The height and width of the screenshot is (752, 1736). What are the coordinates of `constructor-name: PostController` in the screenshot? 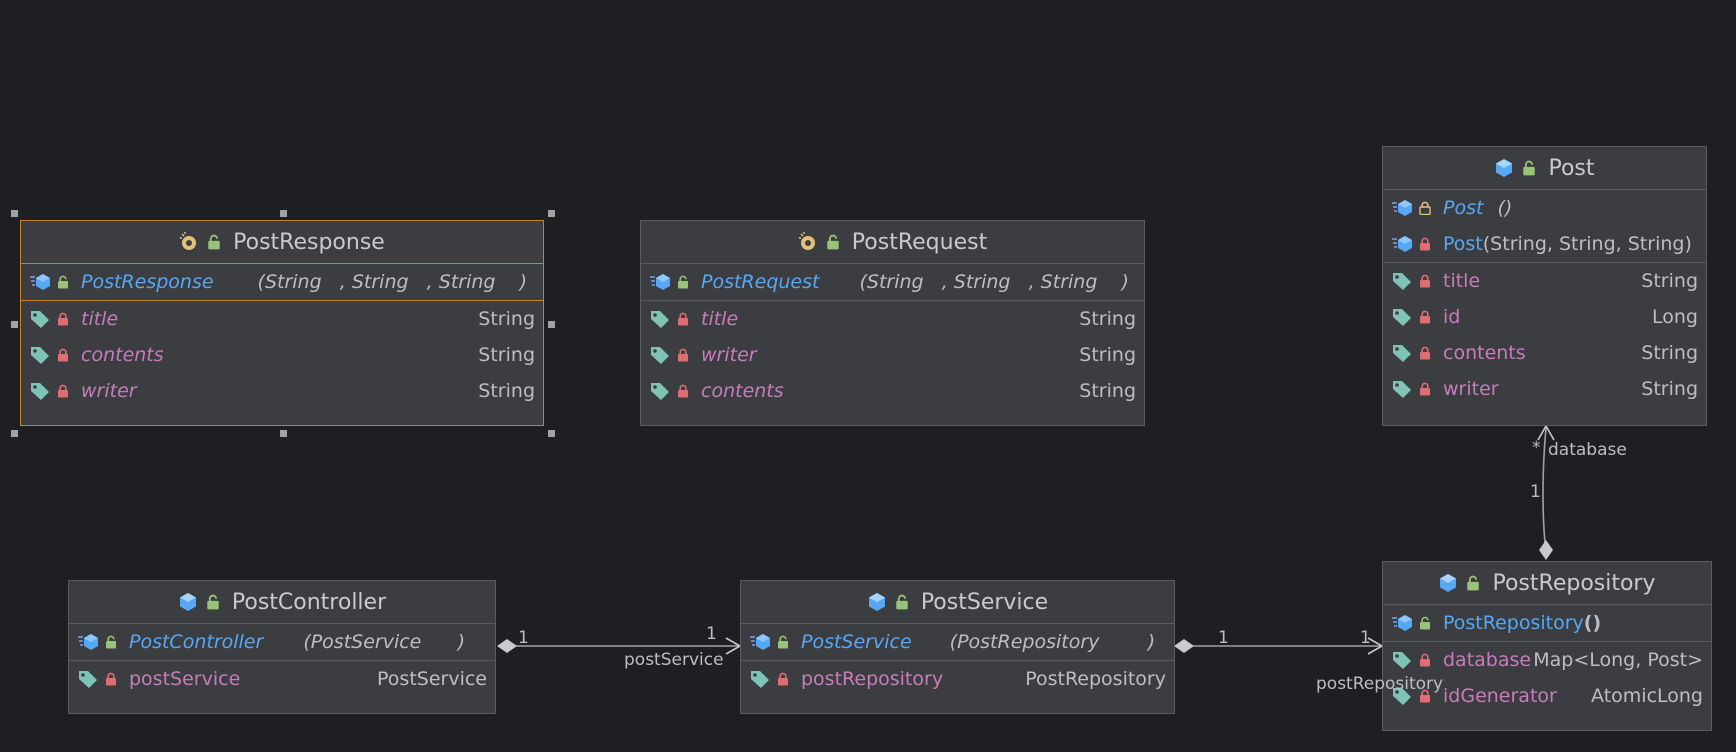 It's located at (196, 642).